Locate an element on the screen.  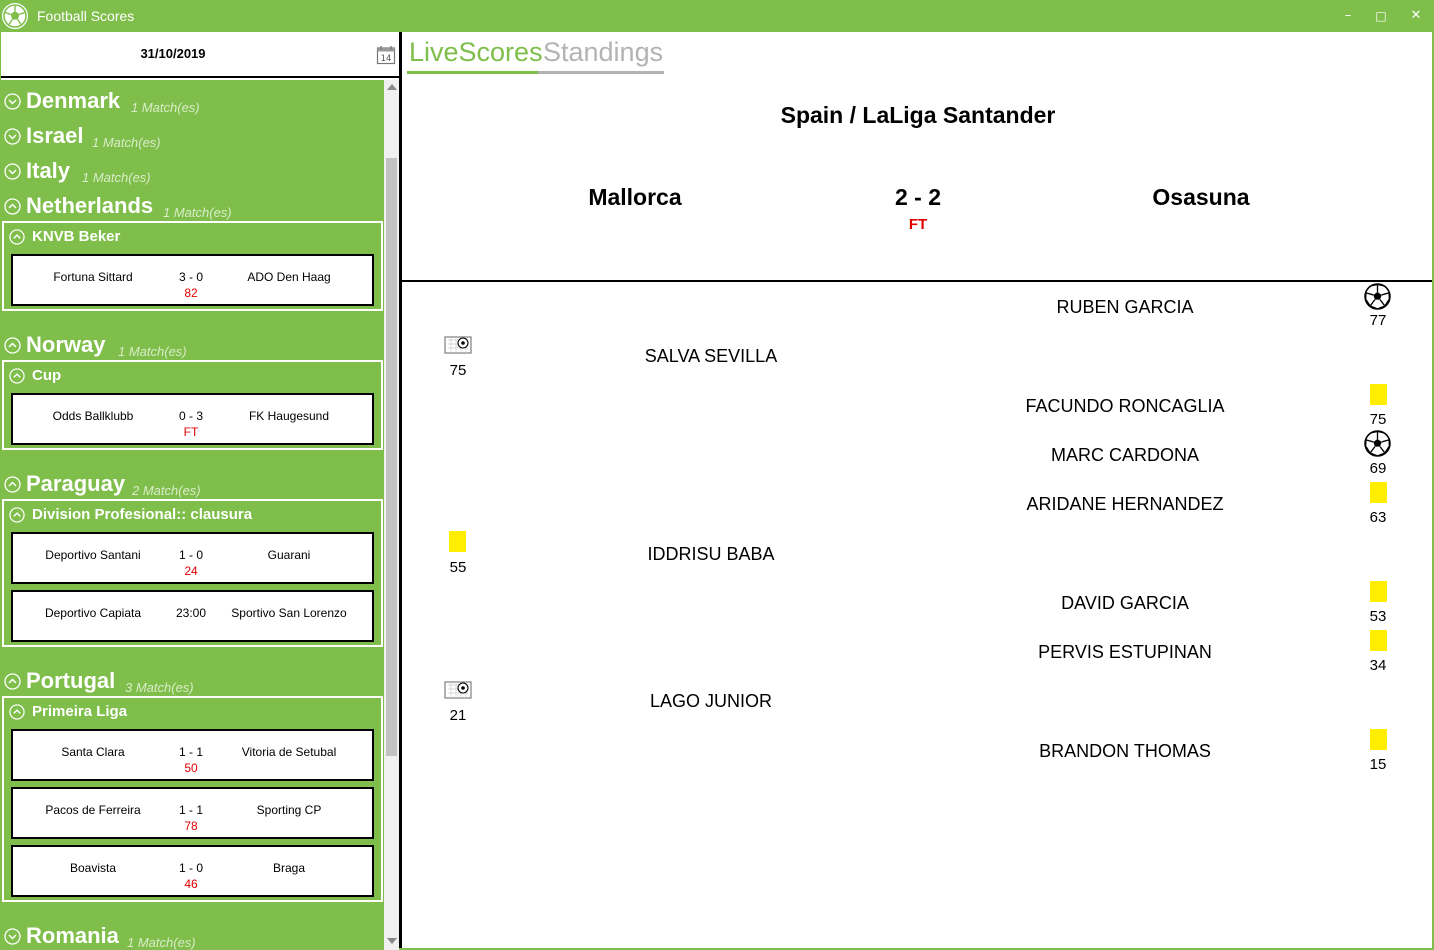
title-bar: Football Scores – □ ✕ is located at coordinates (717, 16).